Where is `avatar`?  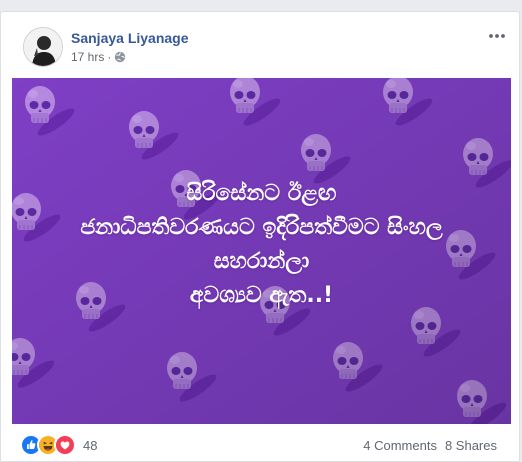 avatar is located at coordinates (43, 47).